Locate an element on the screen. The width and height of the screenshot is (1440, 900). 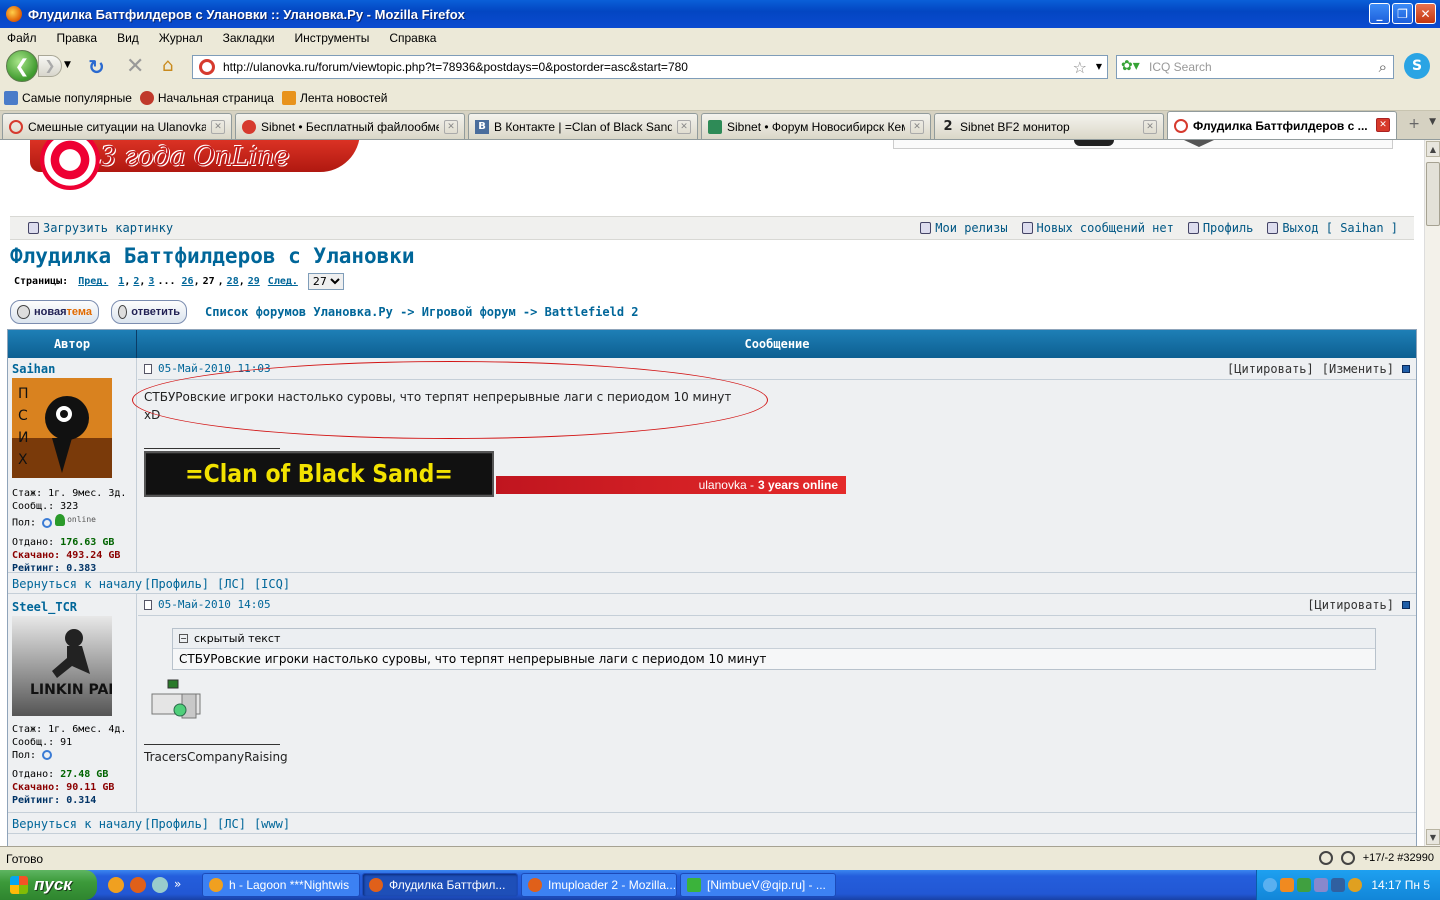
home-button: ⌂ is located at coordinates (167, 65).